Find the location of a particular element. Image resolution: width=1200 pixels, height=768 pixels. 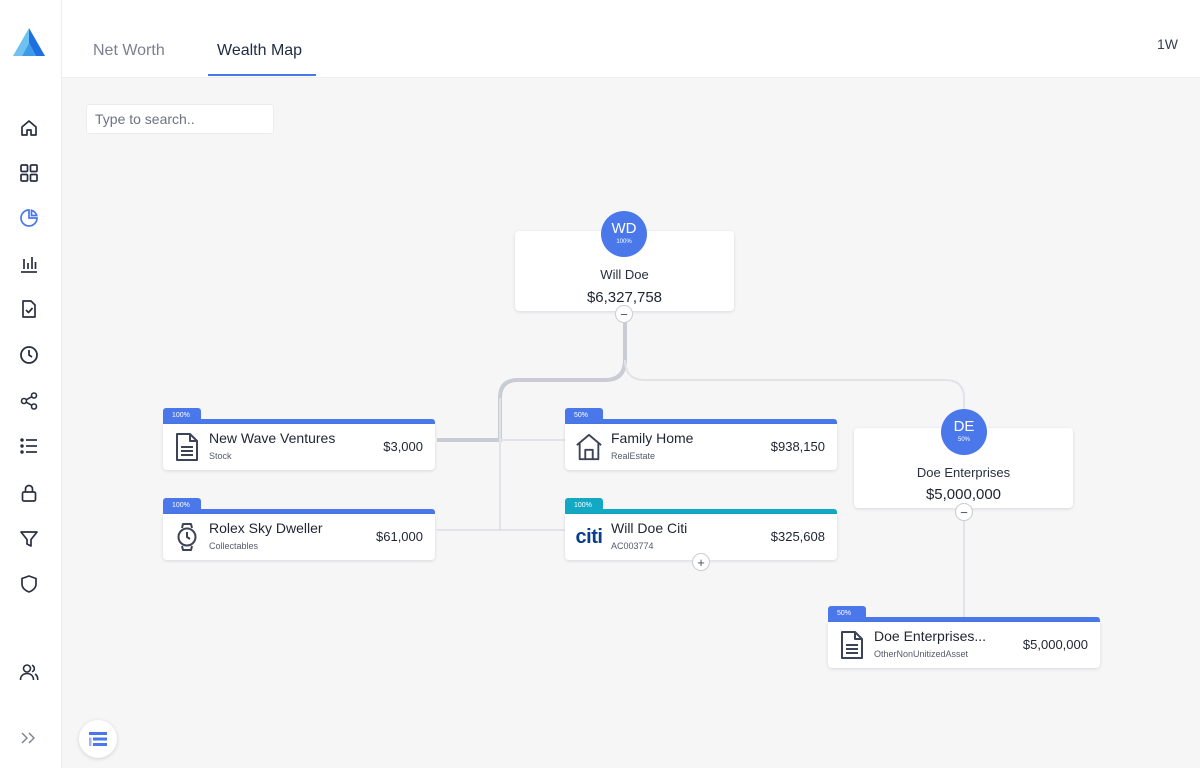

owner-value: $6,327,758 is located at coordinates (624, 297).